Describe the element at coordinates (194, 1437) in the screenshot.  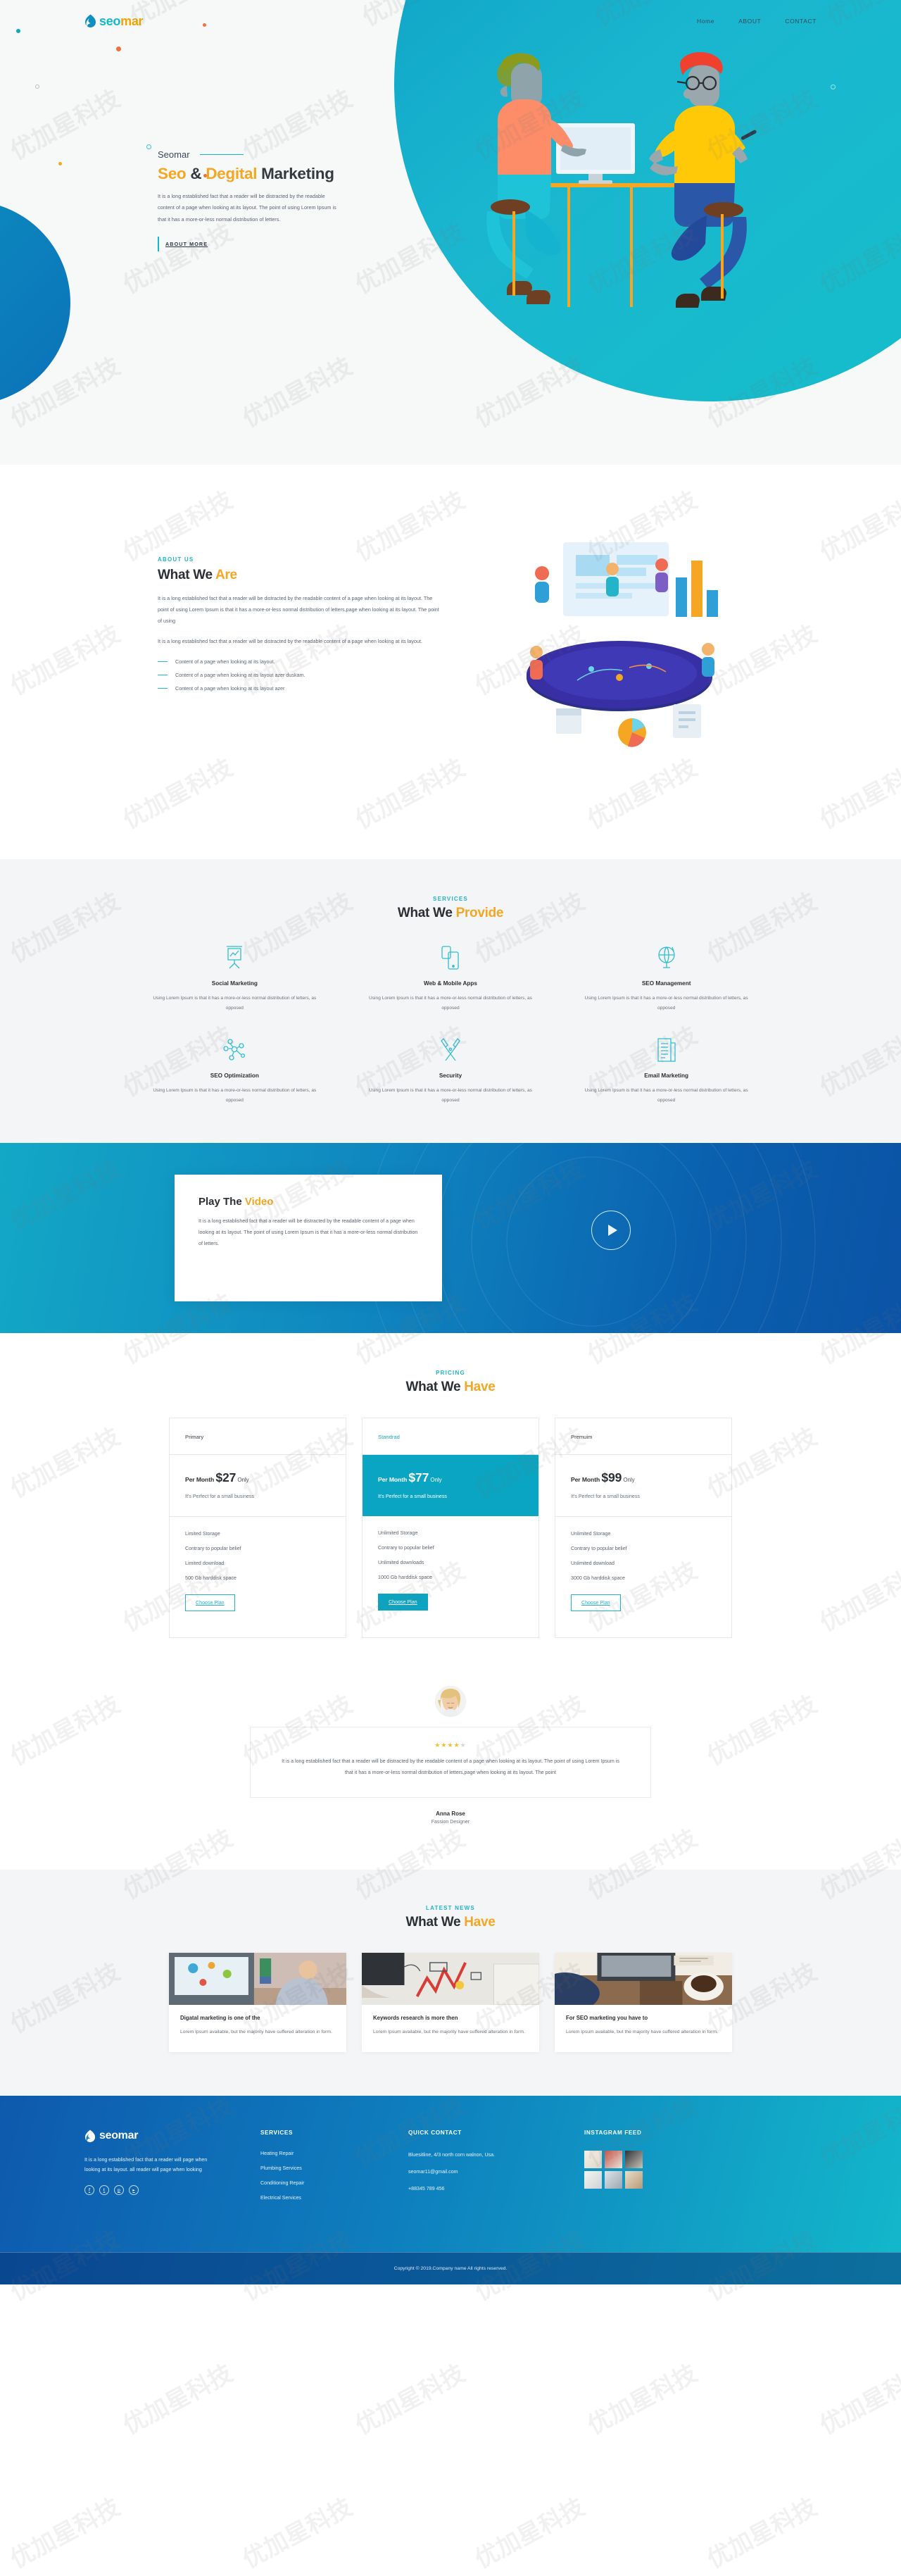
I see `plan-name: Primary` at that location.